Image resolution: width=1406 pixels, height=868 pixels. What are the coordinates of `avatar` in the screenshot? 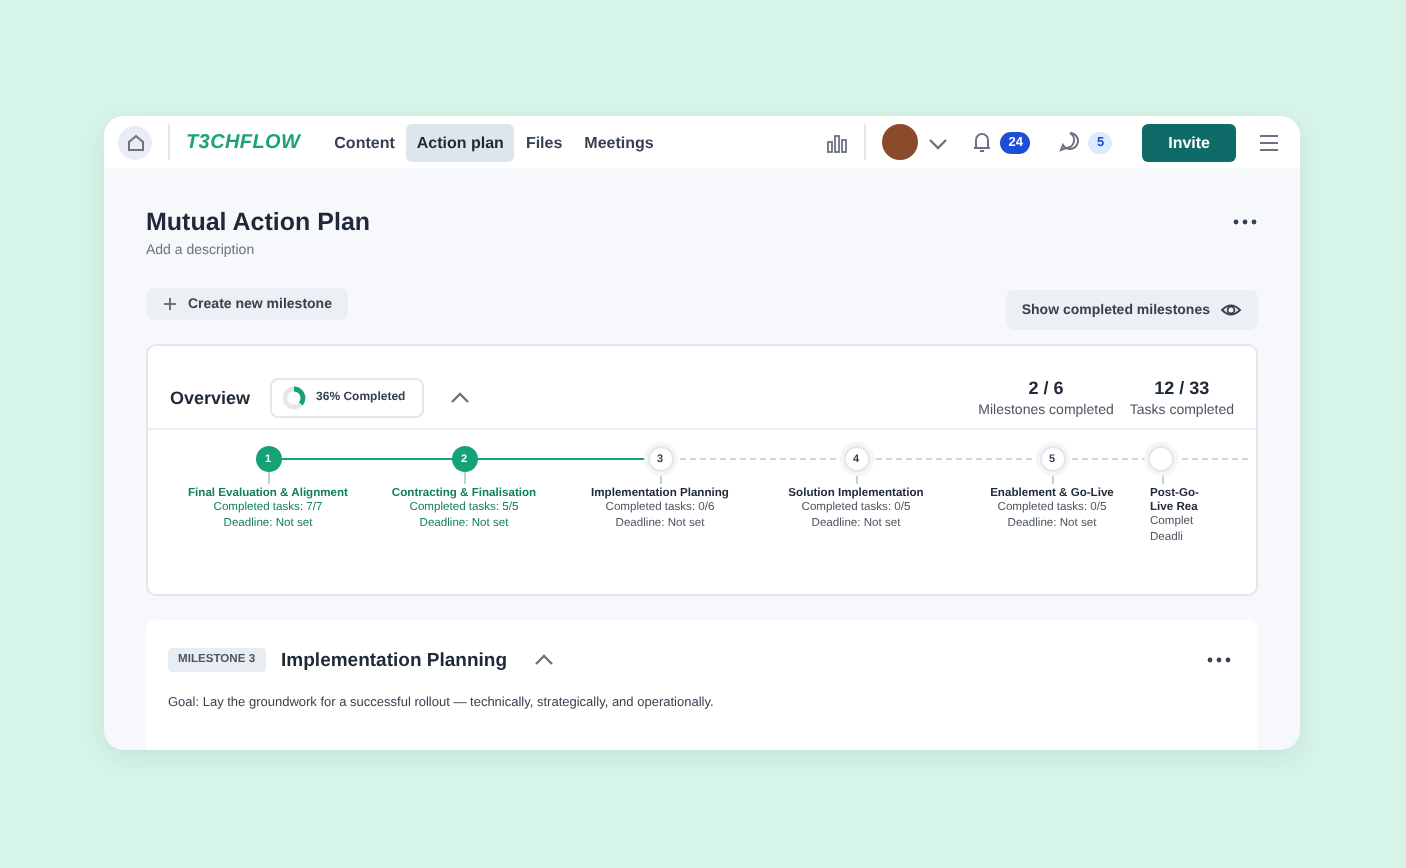 It's located at (900, 142).